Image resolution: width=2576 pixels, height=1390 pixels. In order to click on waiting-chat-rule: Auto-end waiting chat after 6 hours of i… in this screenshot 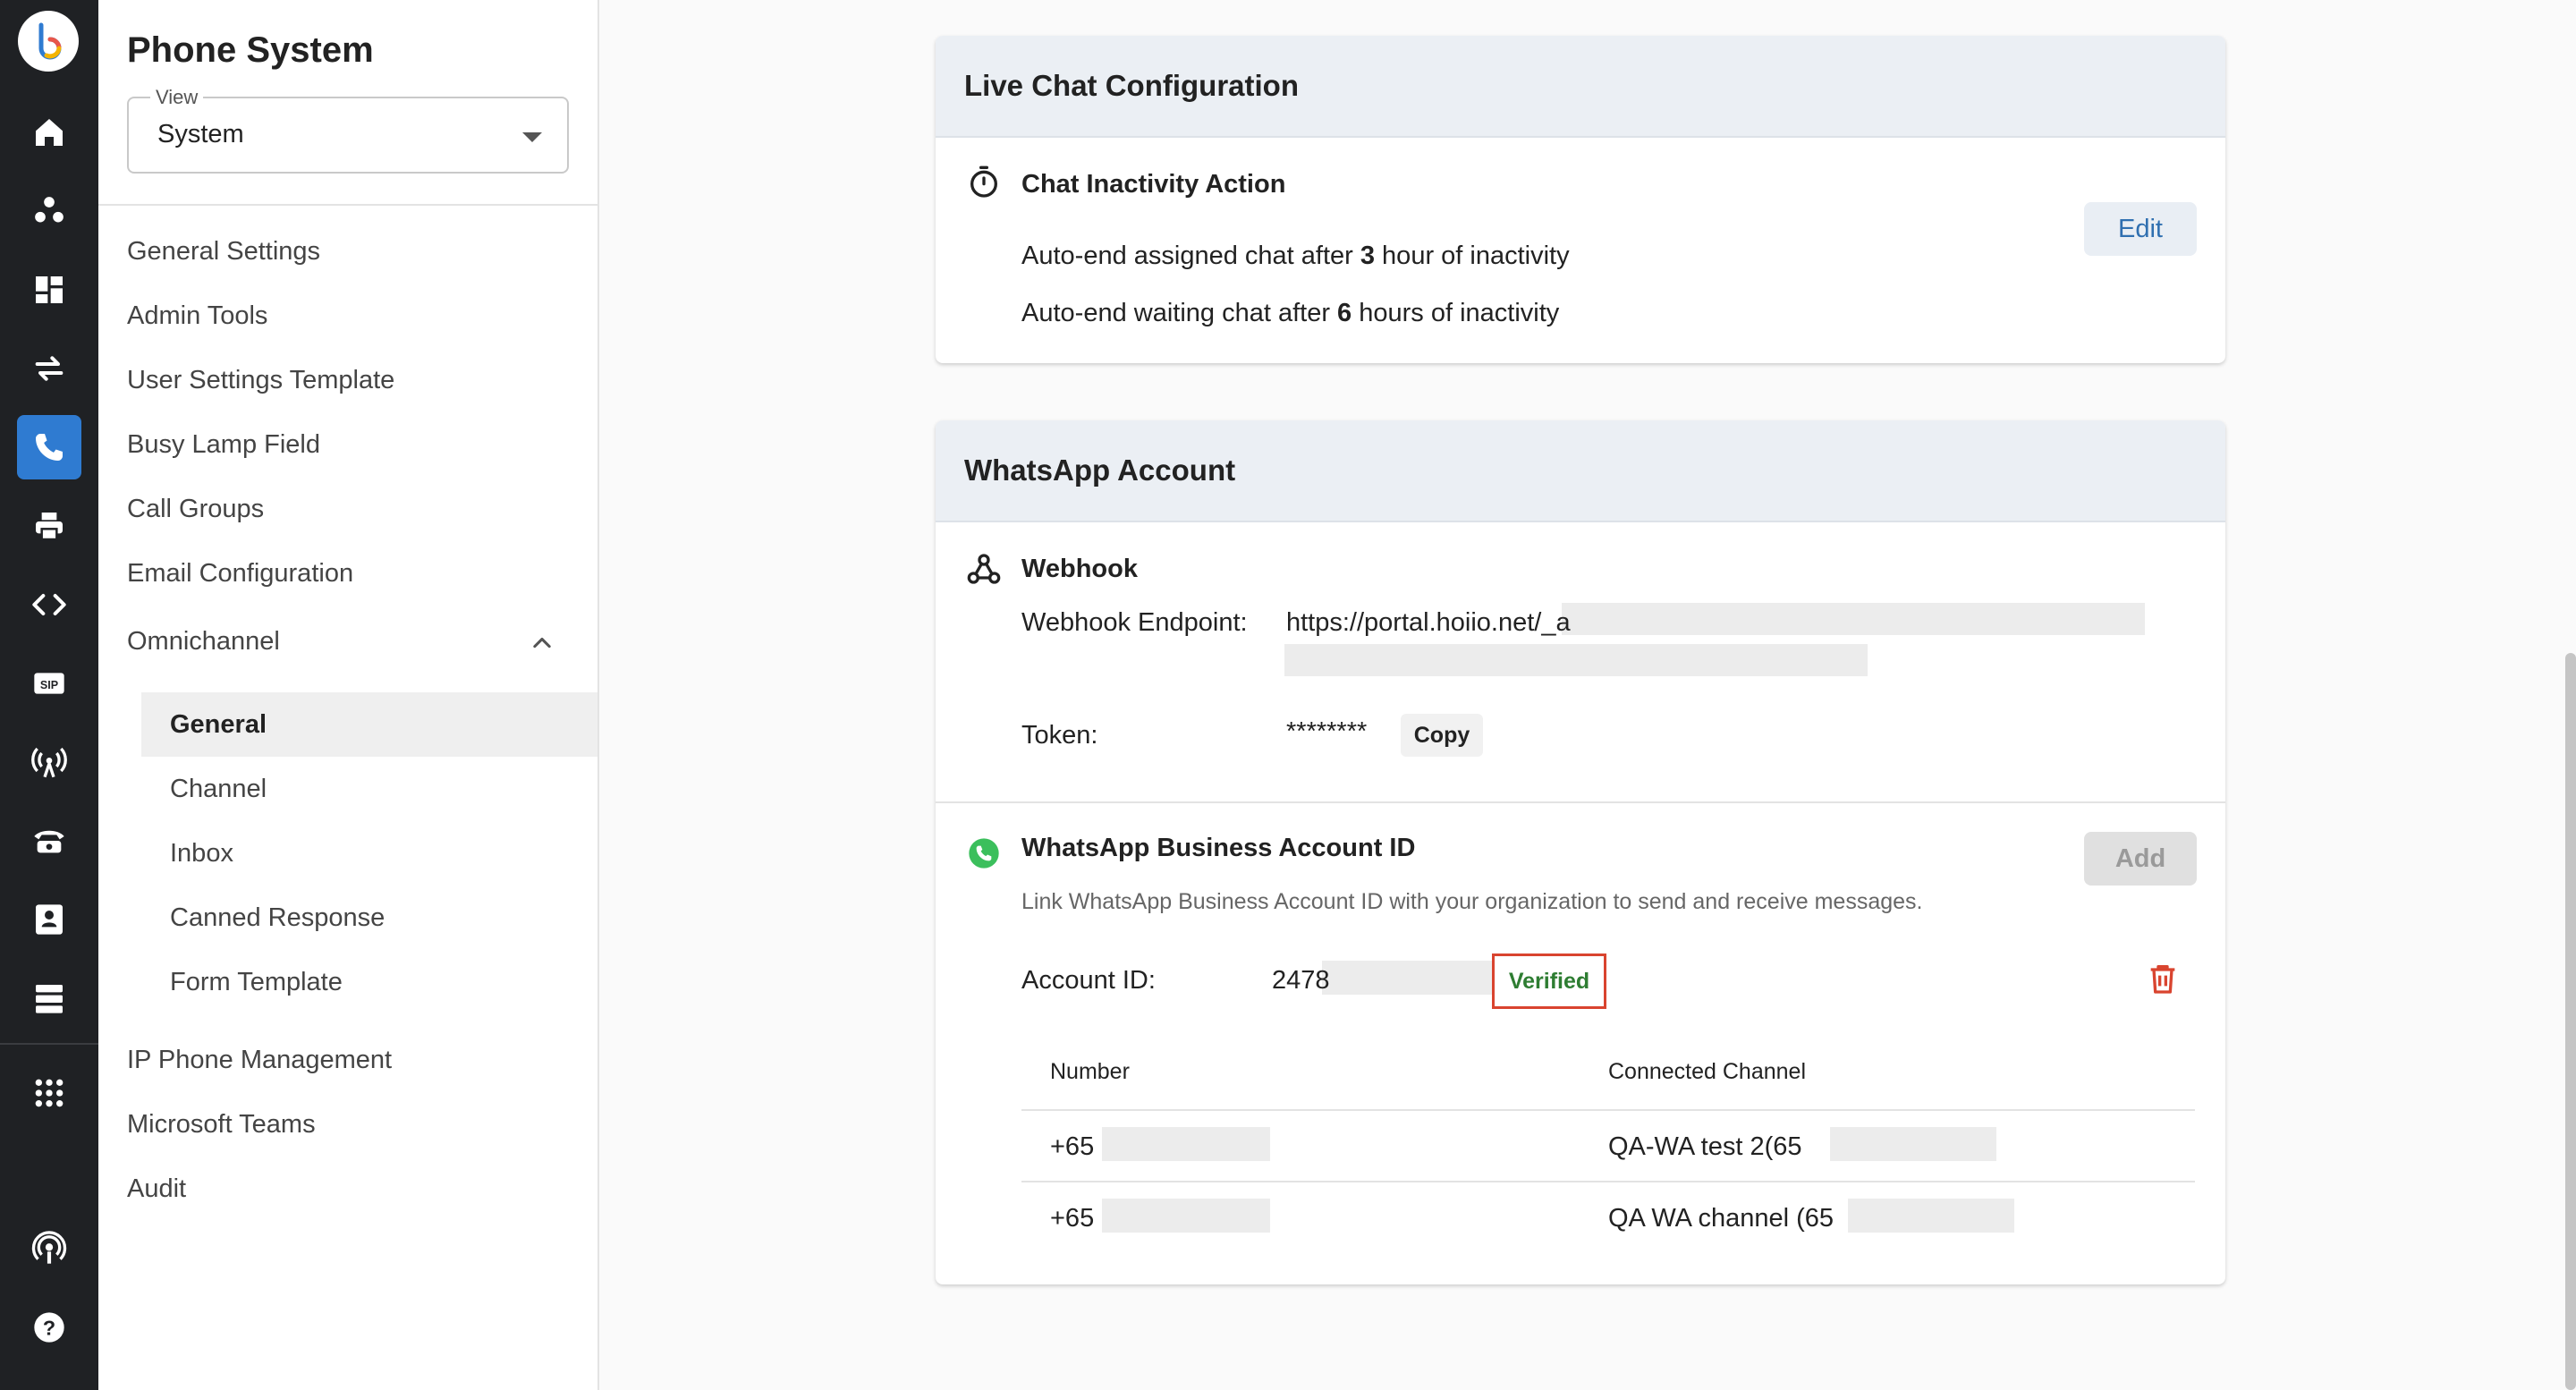, I will do `click(1290, 313)`.